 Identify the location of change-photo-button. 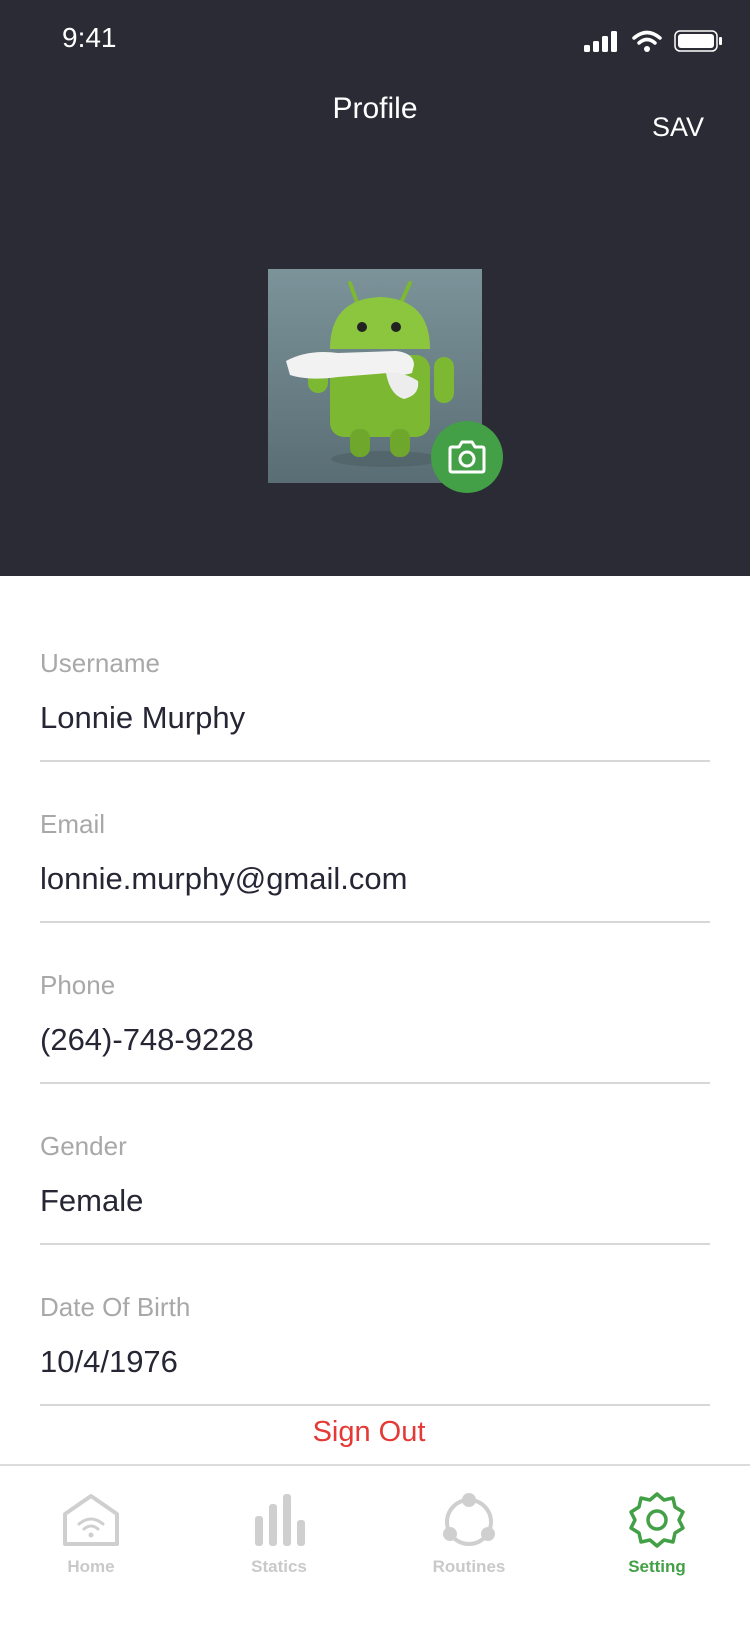
(467, 457).